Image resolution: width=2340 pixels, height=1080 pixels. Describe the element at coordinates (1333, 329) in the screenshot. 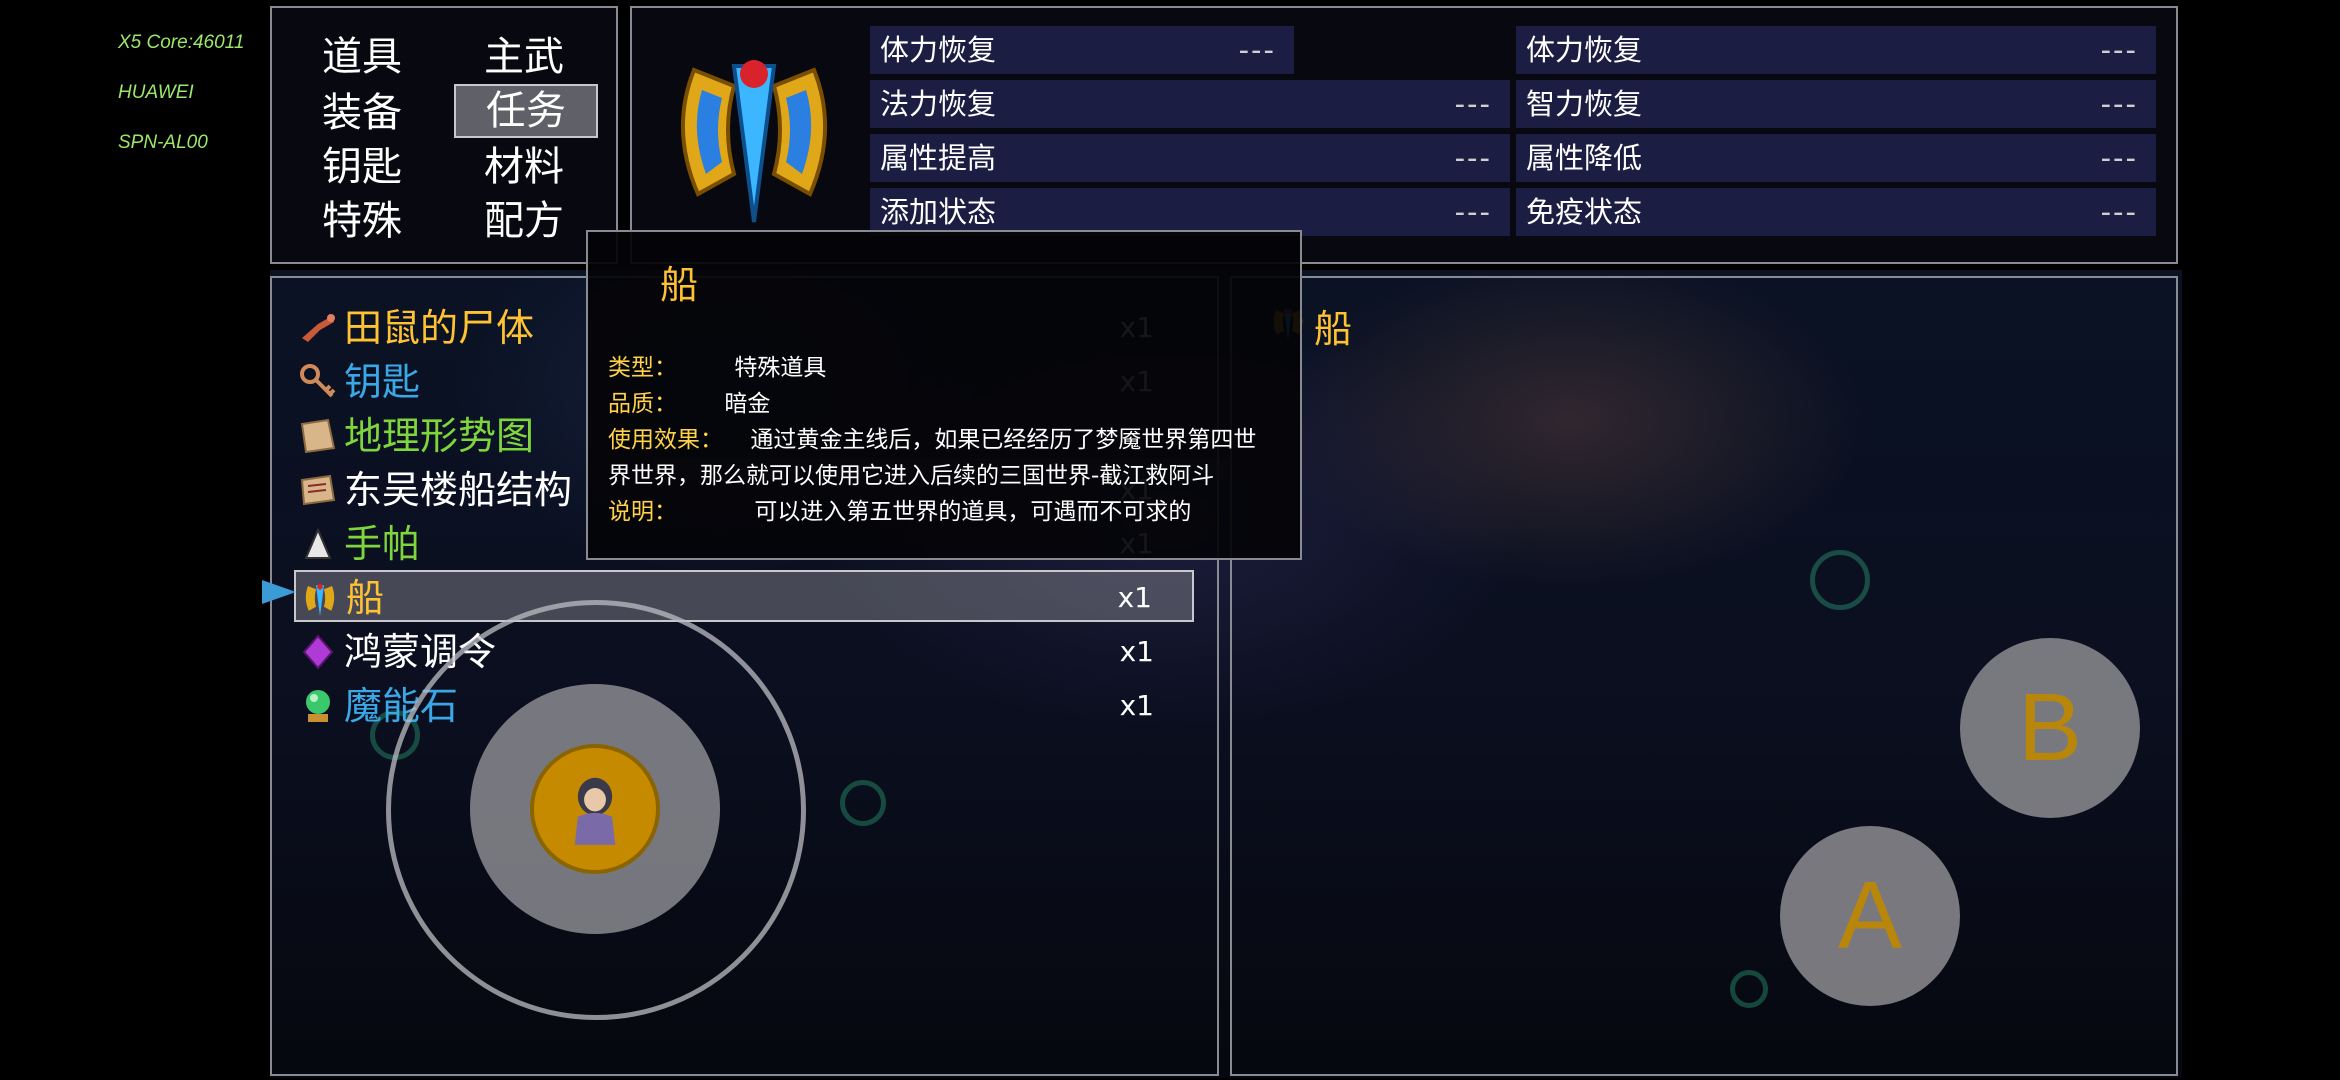

I see `detail-item-name: 船` at that location.